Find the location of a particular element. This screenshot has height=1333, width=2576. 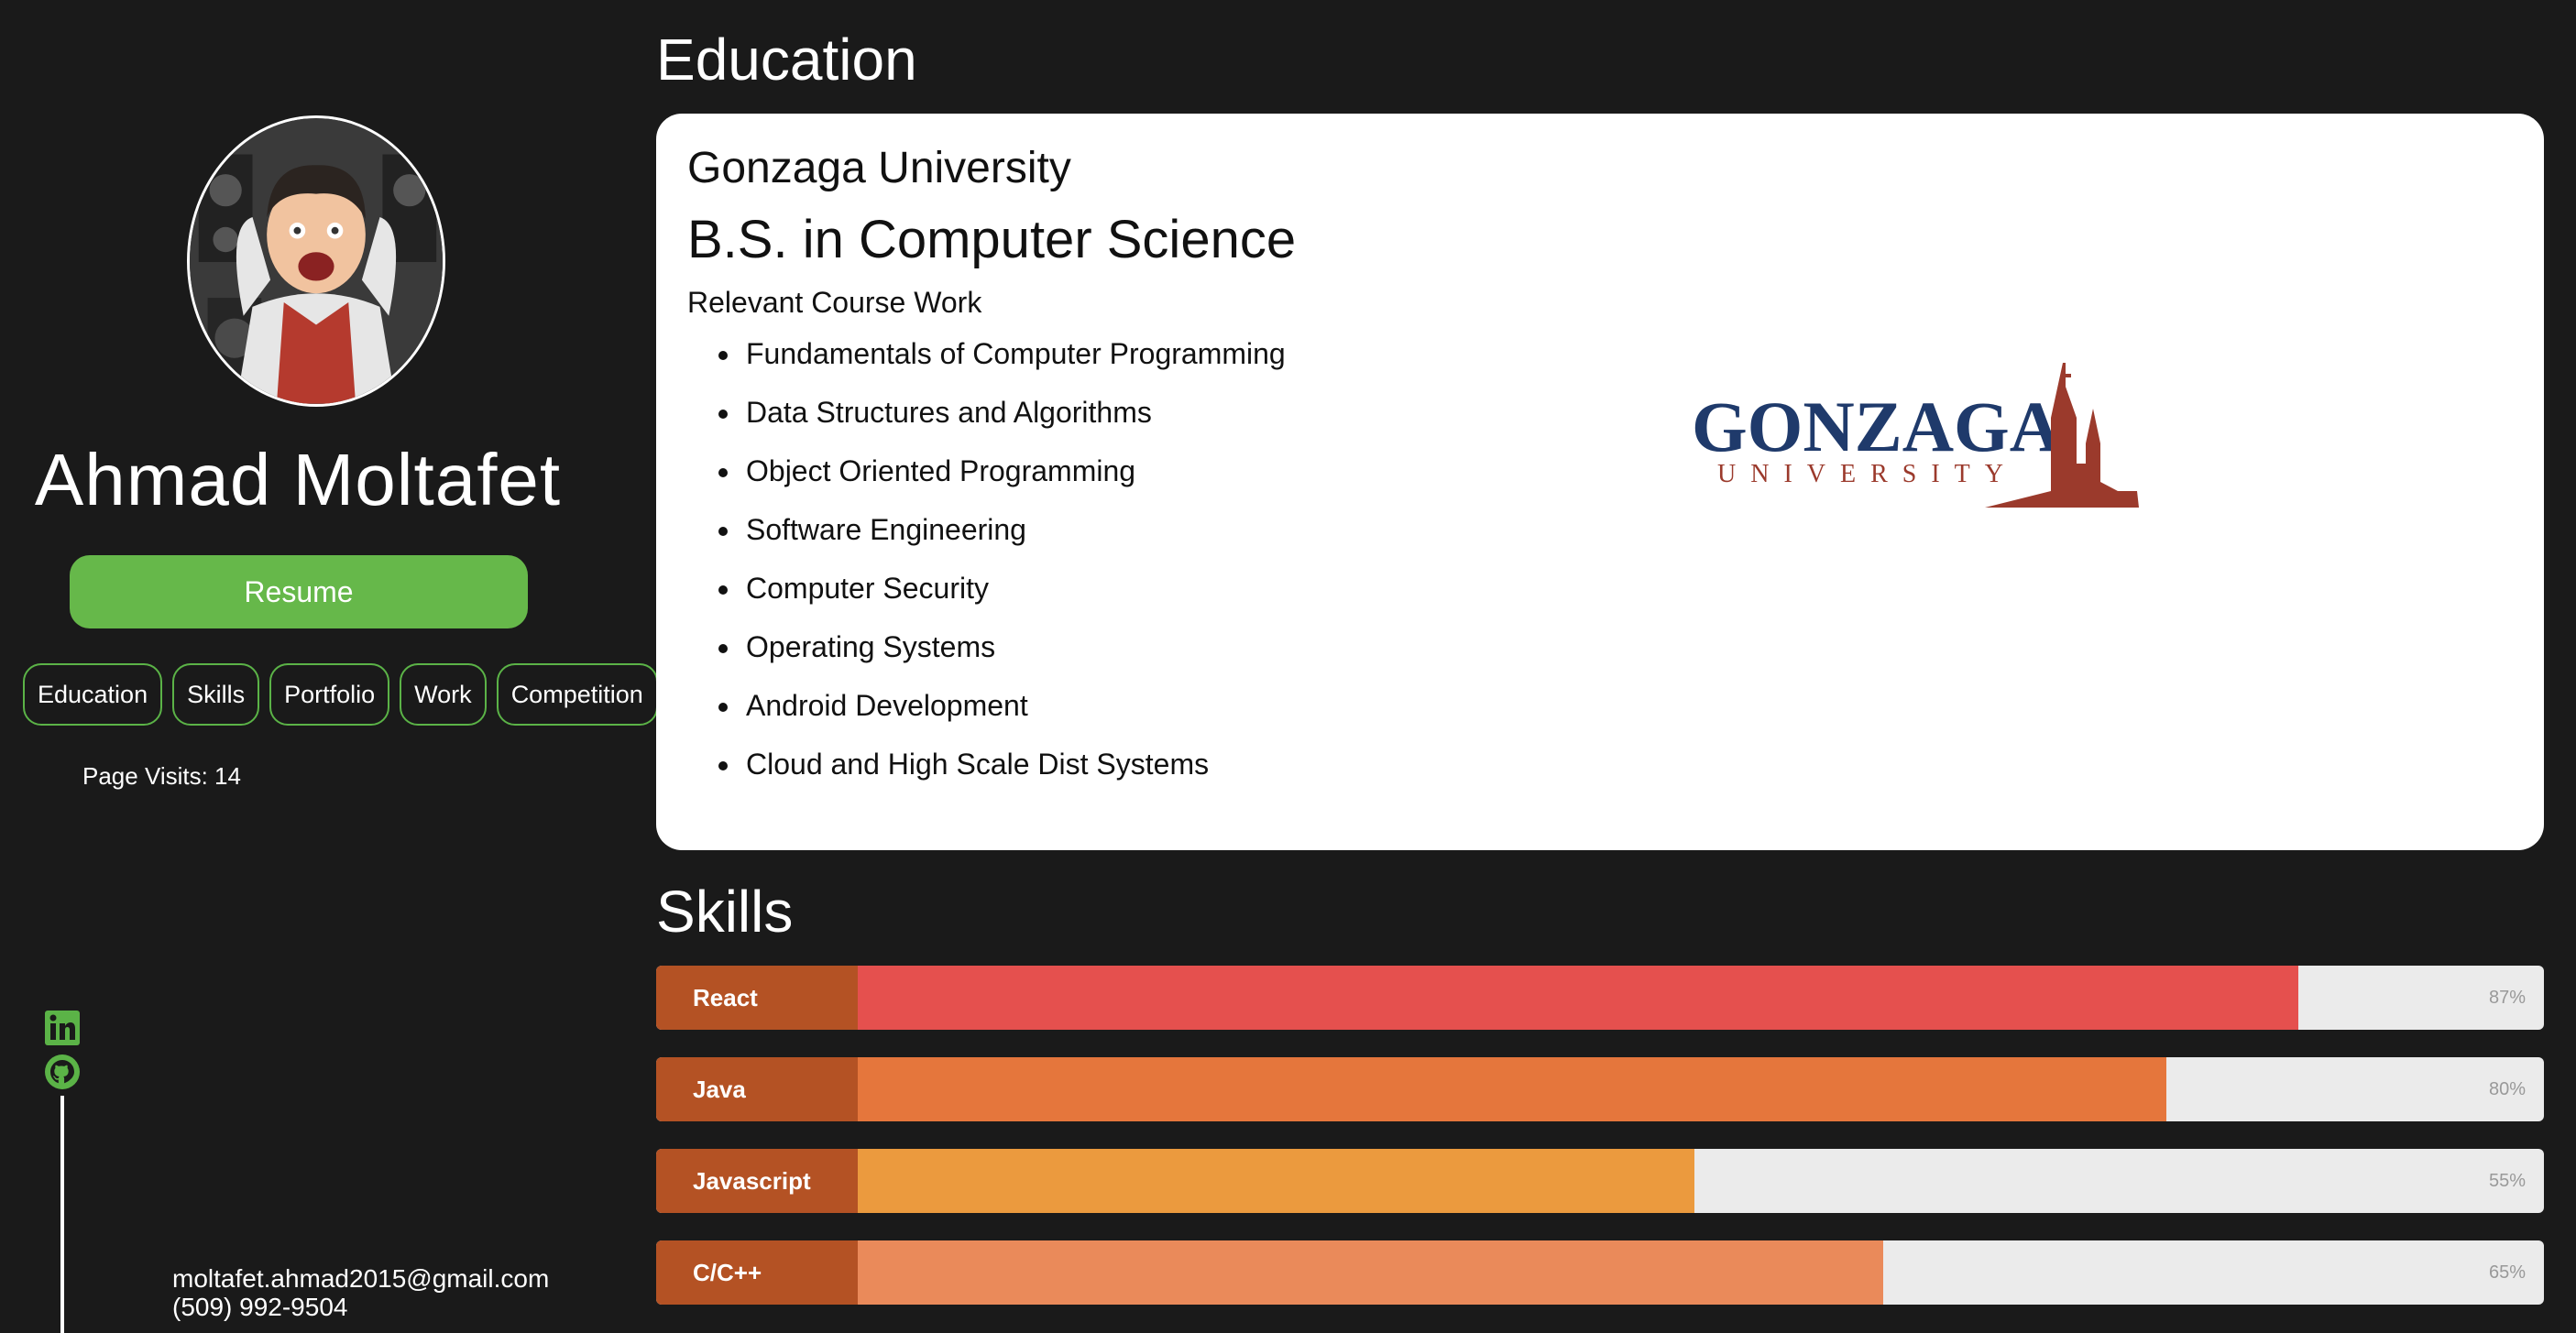

course-item: Computer Security is located at coordinates (1000, 601).